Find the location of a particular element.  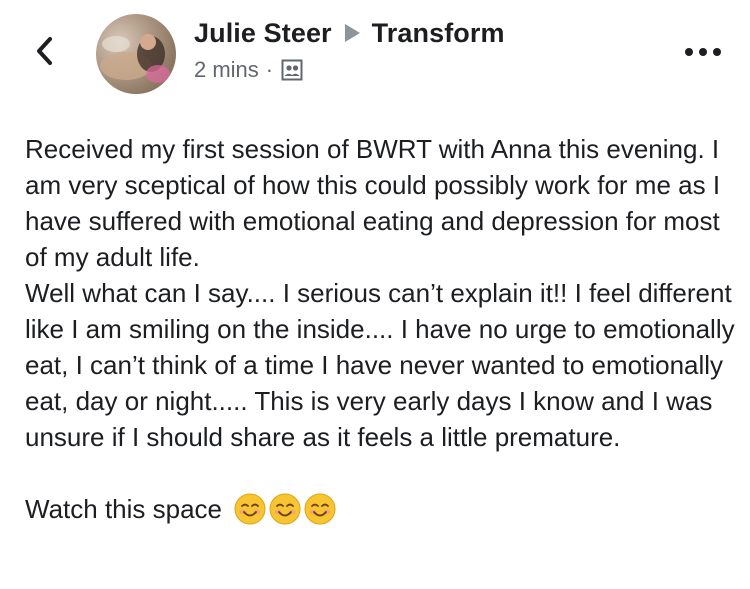

post-title-line: Julie Steer Transform is located at coordinates (349, 33).